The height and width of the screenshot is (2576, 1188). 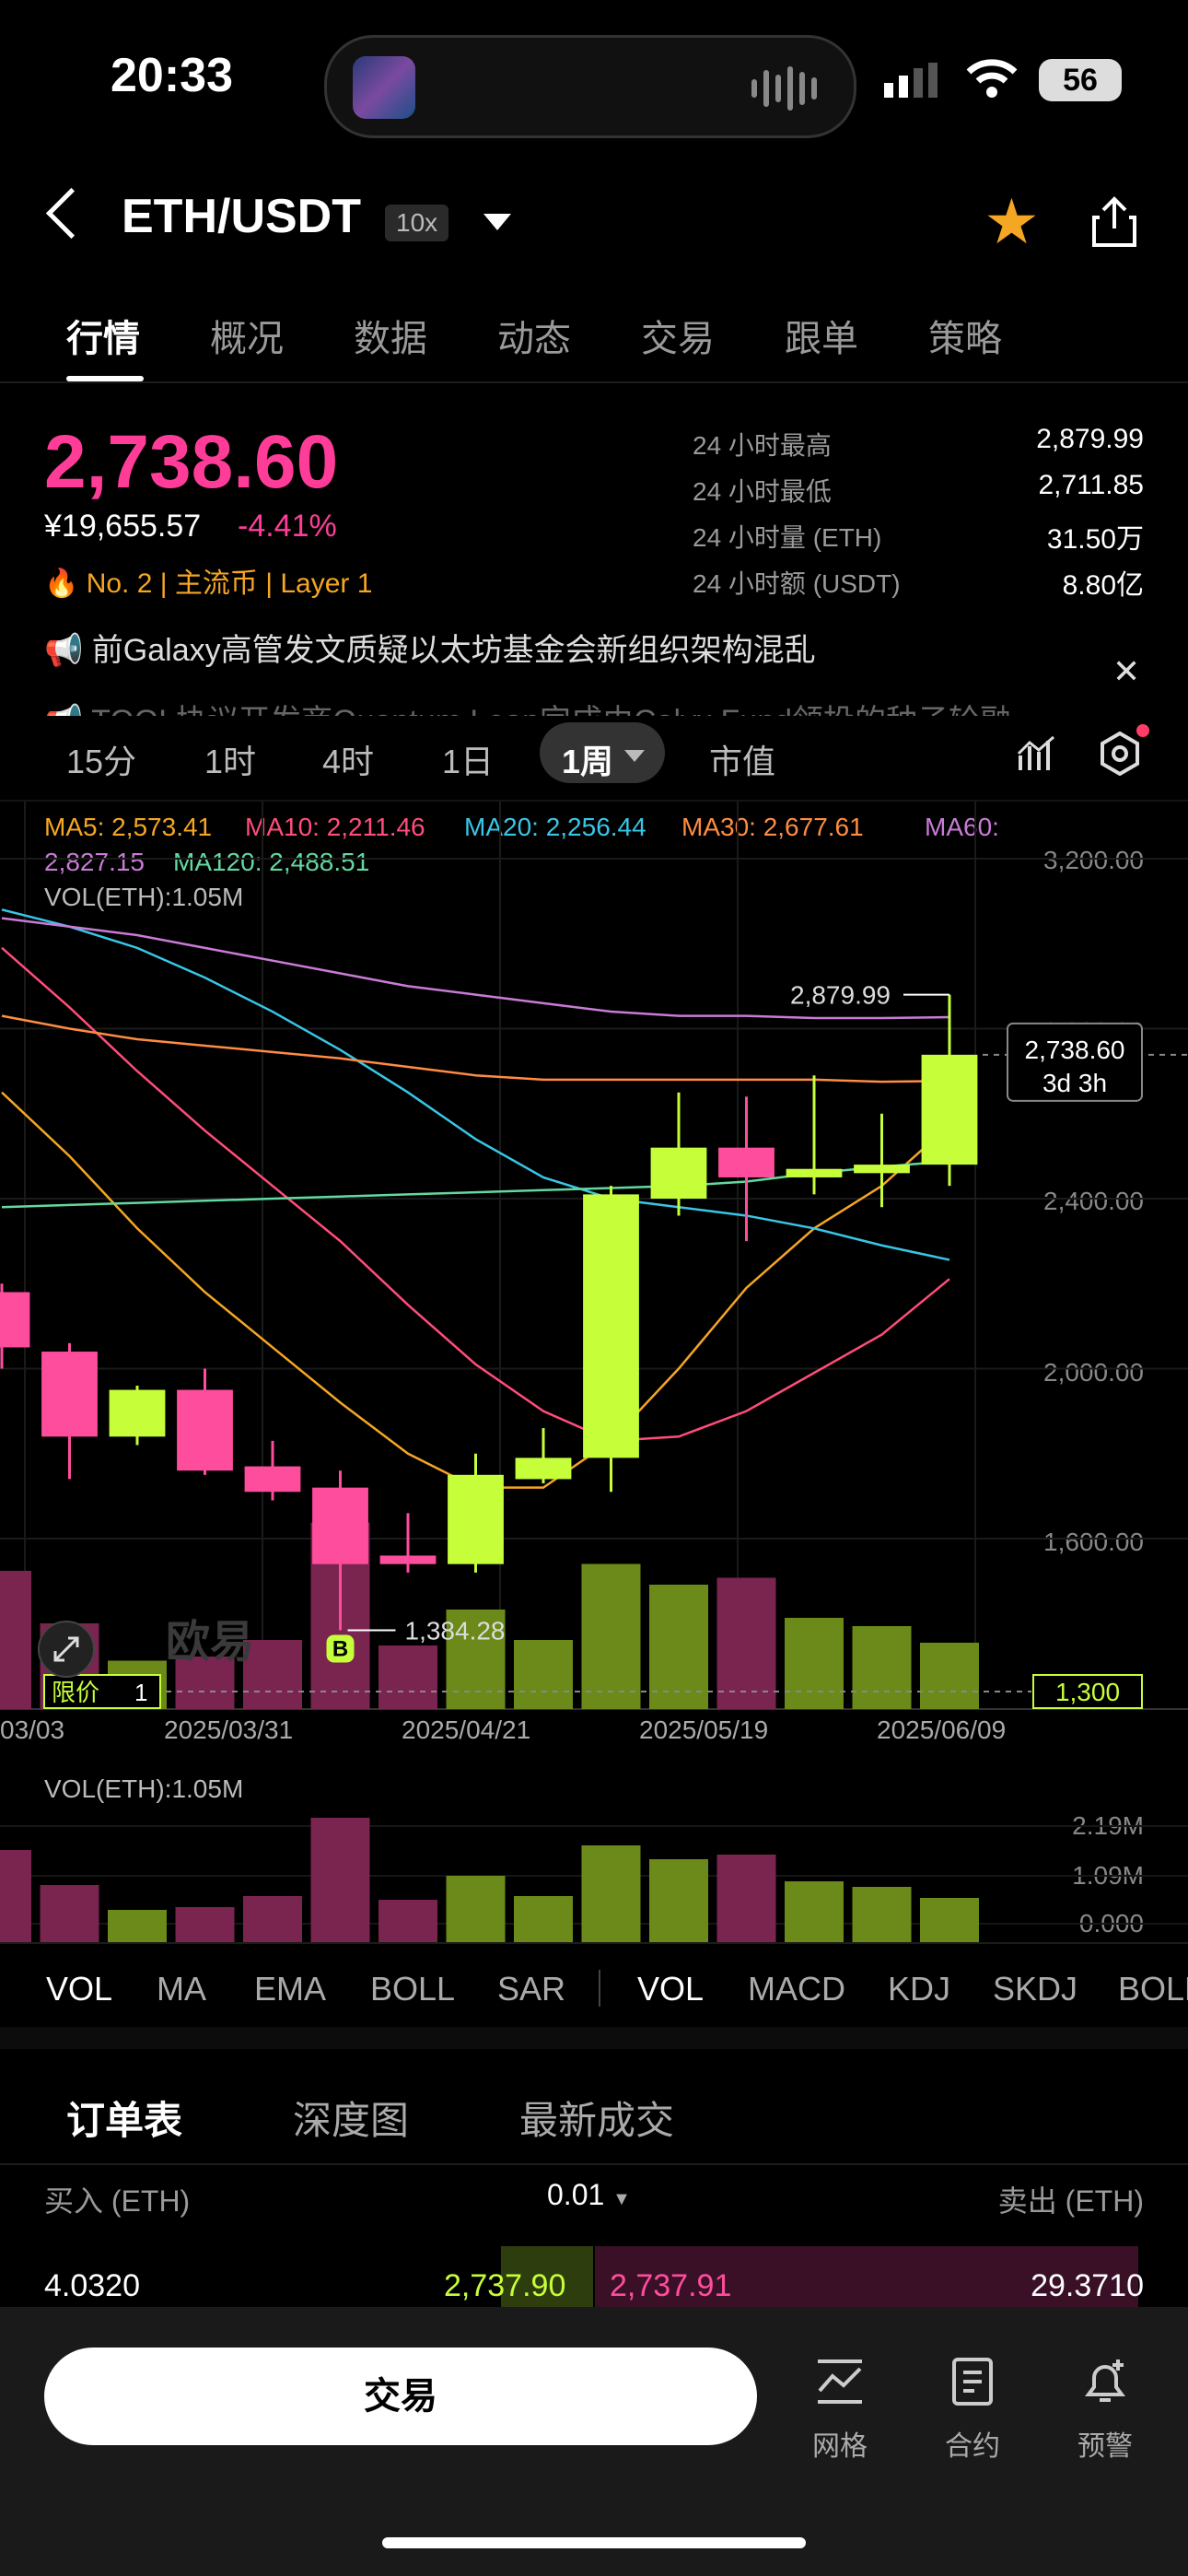 I want to click on close-news-icon: ✕, so click(x=1126, y=671).